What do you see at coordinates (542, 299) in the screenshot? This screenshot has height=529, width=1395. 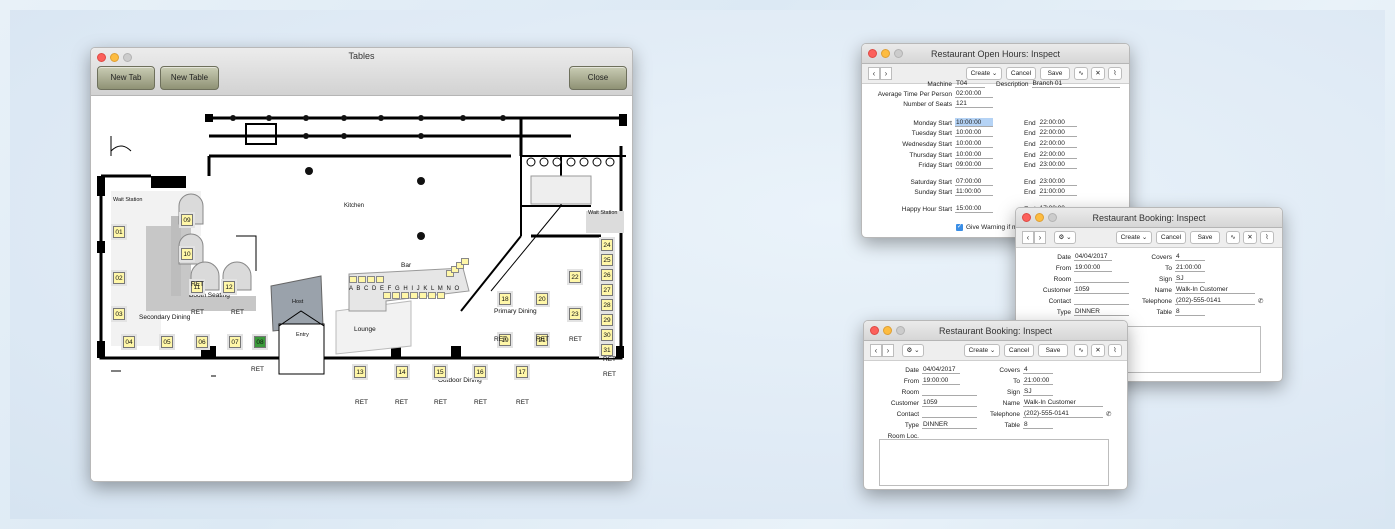 I see `table-20: 20` at bounding box center [542, 299].